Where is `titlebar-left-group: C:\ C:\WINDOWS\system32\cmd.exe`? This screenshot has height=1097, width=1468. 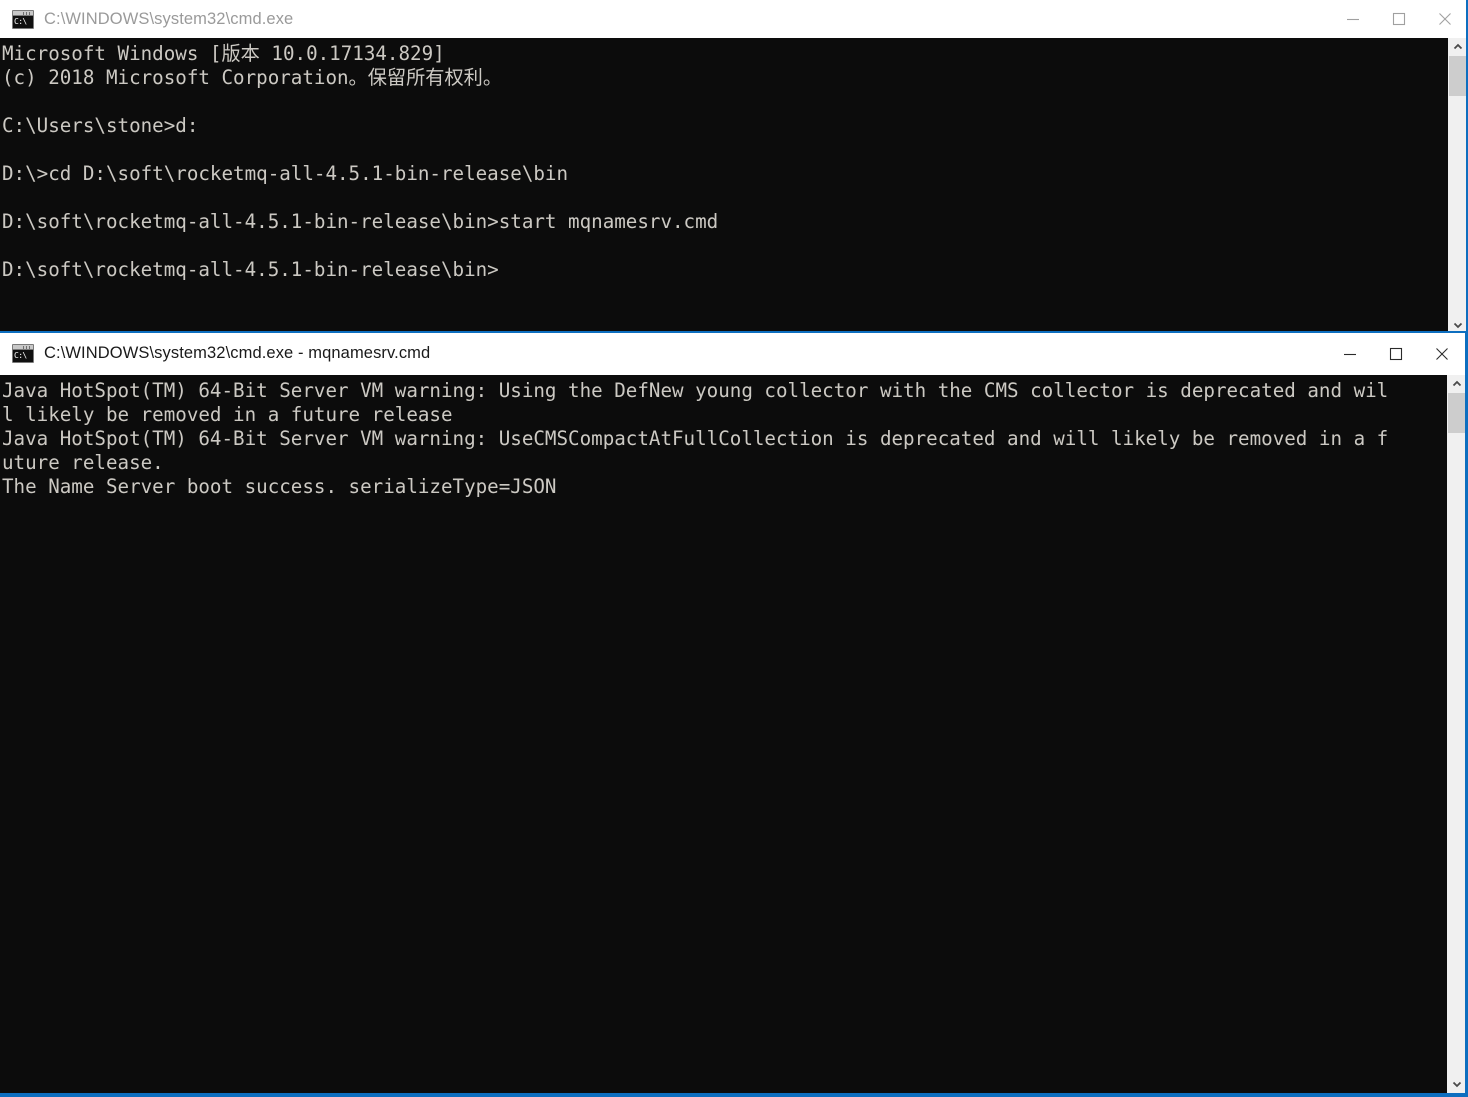
titlebar-left-group: C:\ C:\WINDOWS\system32\cmd.exe is located at coordinates (665, 19).